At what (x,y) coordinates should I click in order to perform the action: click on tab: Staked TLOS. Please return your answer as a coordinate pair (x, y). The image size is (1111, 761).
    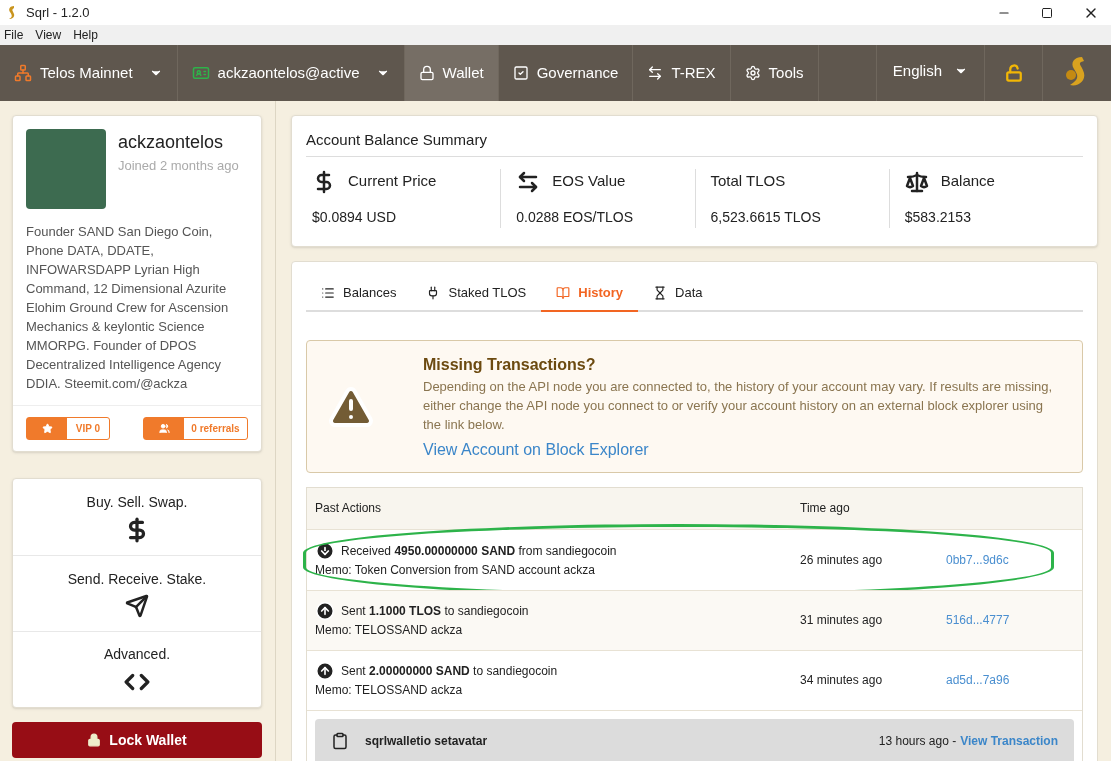
    Looking at the image, I should click on (476, 293).